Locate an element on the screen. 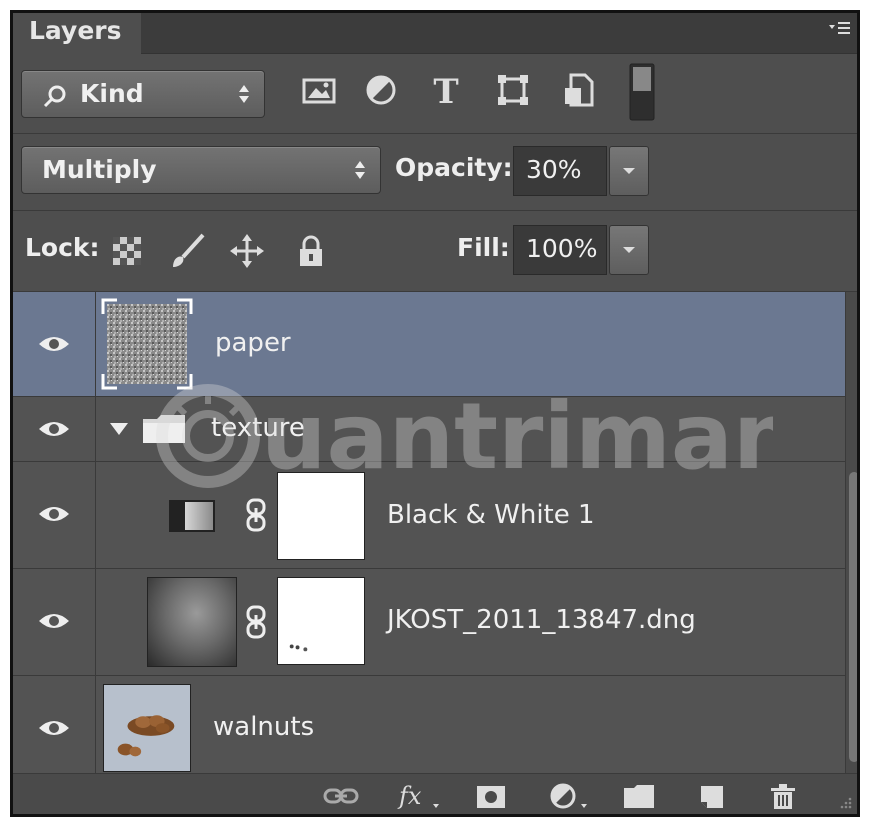  filter-toggle-icon is located at coordinates (642, 92).